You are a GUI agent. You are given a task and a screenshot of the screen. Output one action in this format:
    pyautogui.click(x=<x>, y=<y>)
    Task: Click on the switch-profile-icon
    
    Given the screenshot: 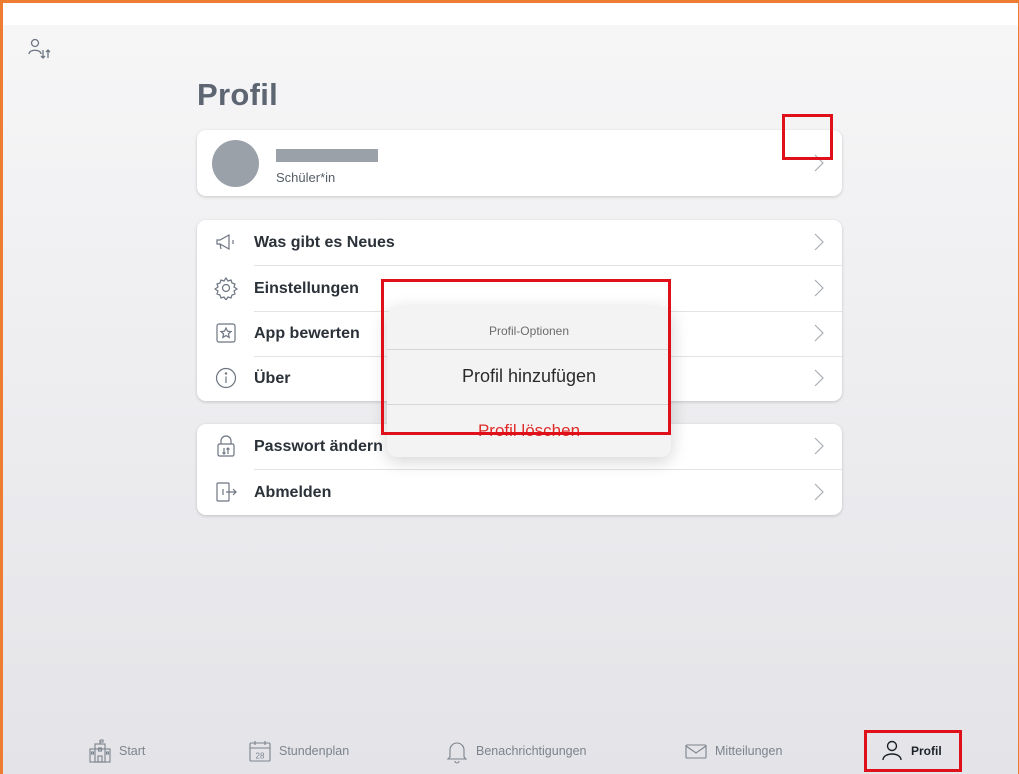 What is the action you would take?
    pyautogui.click(x=39, y=49)
    